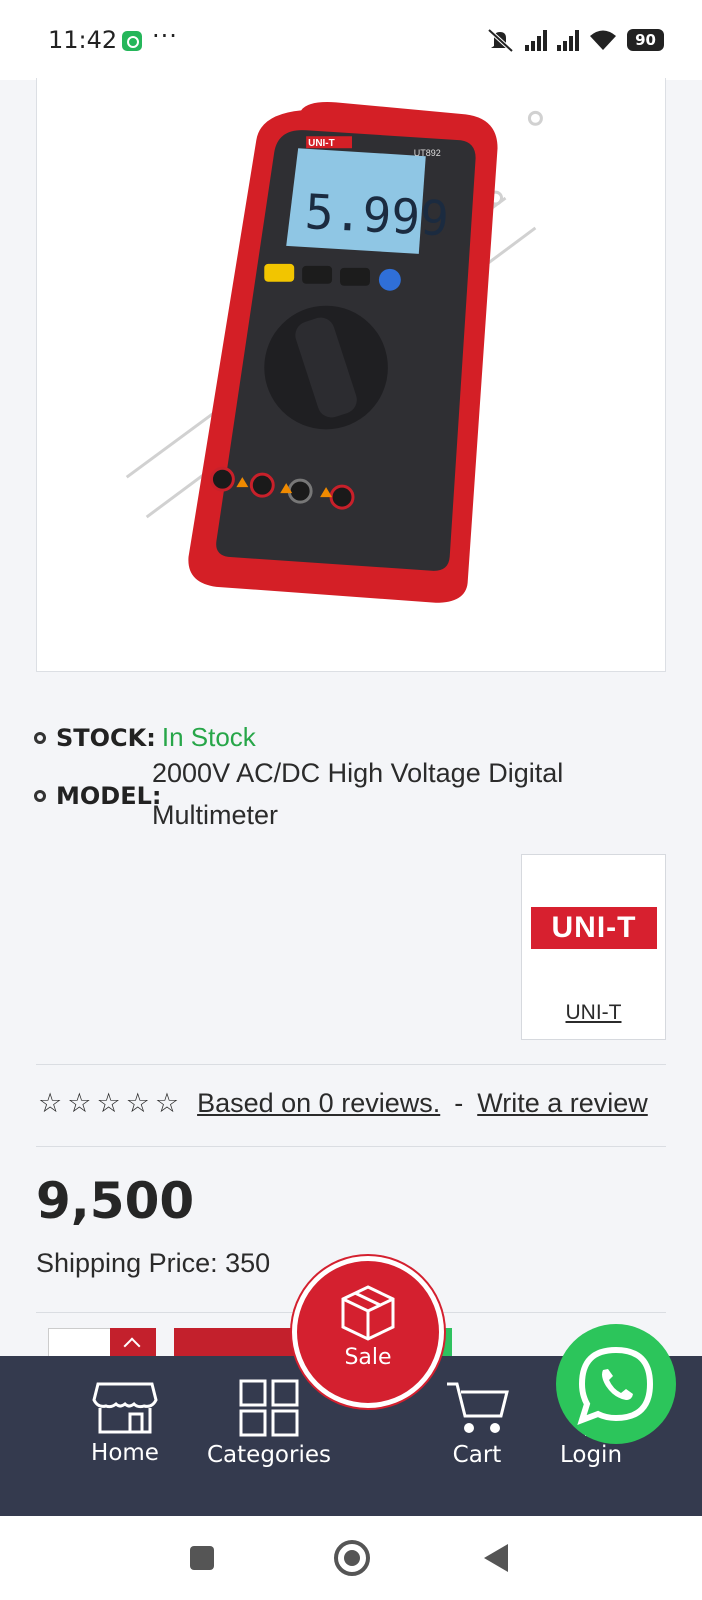 This screenshot has width=702, height=1600. Describe the element at coordinates (106, 737) in the screenshot. I see `stock-label: STOCK:` at that location.